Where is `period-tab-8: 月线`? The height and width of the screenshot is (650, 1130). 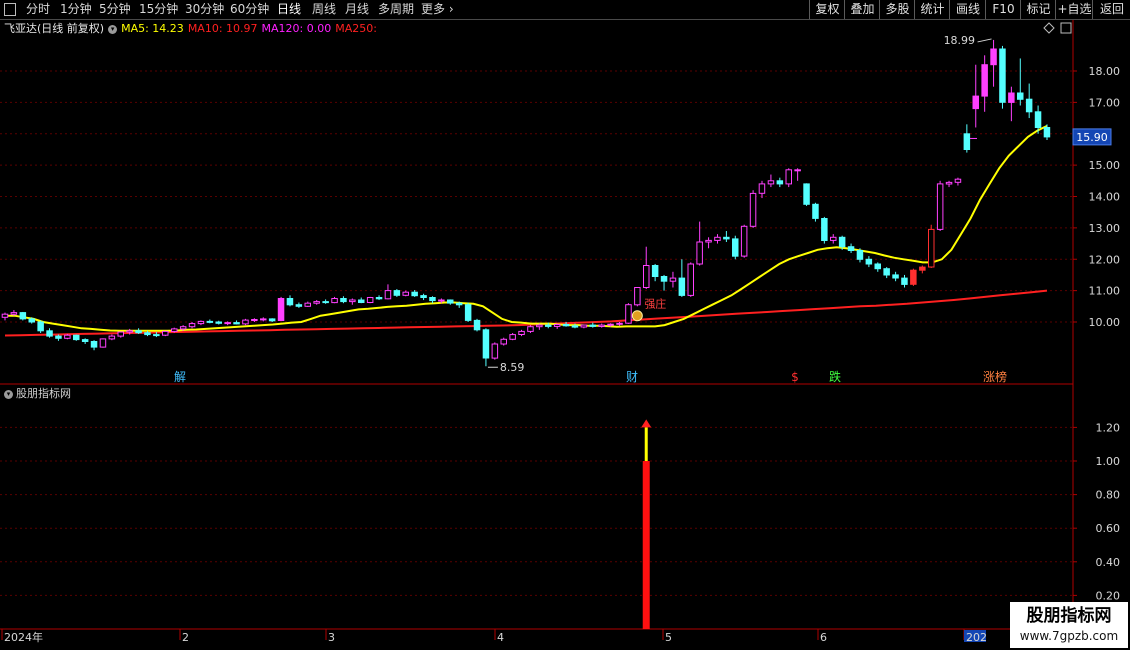 period-tab-8: 月线 is located at coordinates (357, 9).